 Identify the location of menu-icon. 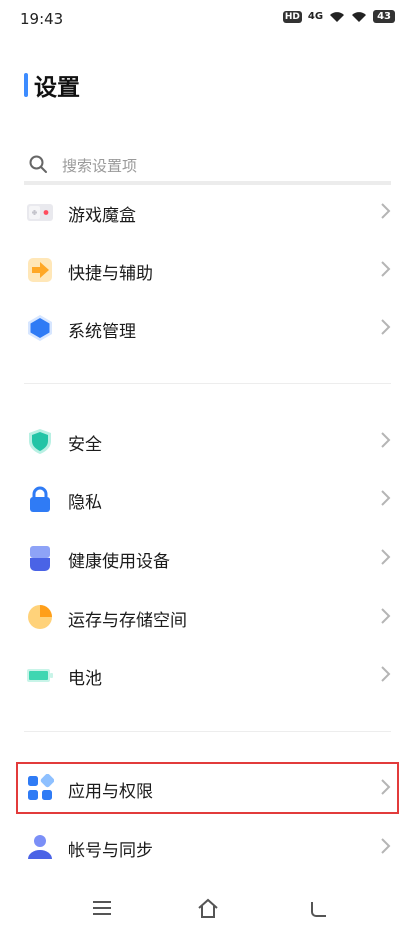
(102, 908).